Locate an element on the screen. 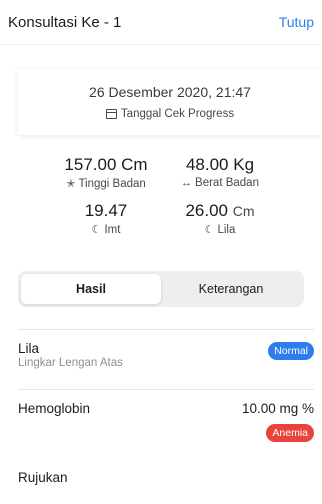 Image resolution: width=322 pixels, height=504 pixels. stat-label: Berat Badan is located at coordinates (227, 183).